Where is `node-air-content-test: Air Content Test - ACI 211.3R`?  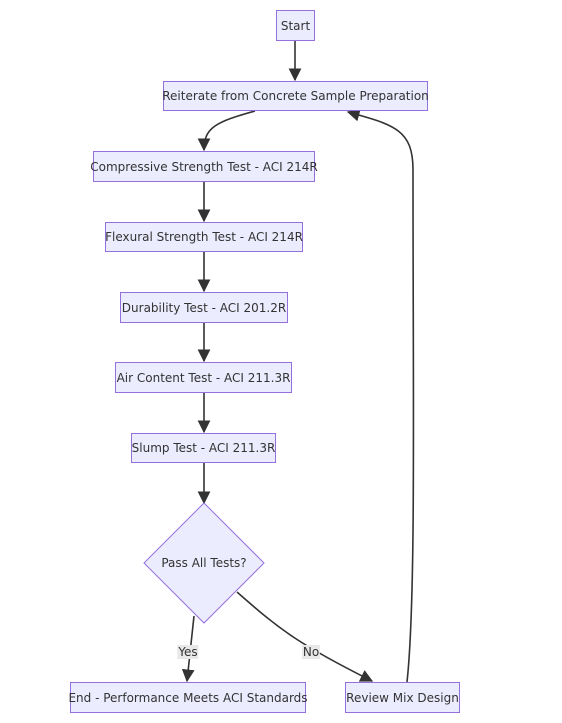
node-air-content-test: Air Content Test - ACI 211.3R is located at coordinates (203, 377).